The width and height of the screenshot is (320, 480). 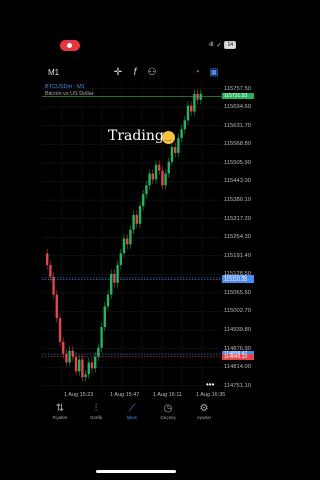 What do you see at coordinates (168, 137) in the screenshot?
I see `smiling-face-icon` at bounding box center [168, 137].